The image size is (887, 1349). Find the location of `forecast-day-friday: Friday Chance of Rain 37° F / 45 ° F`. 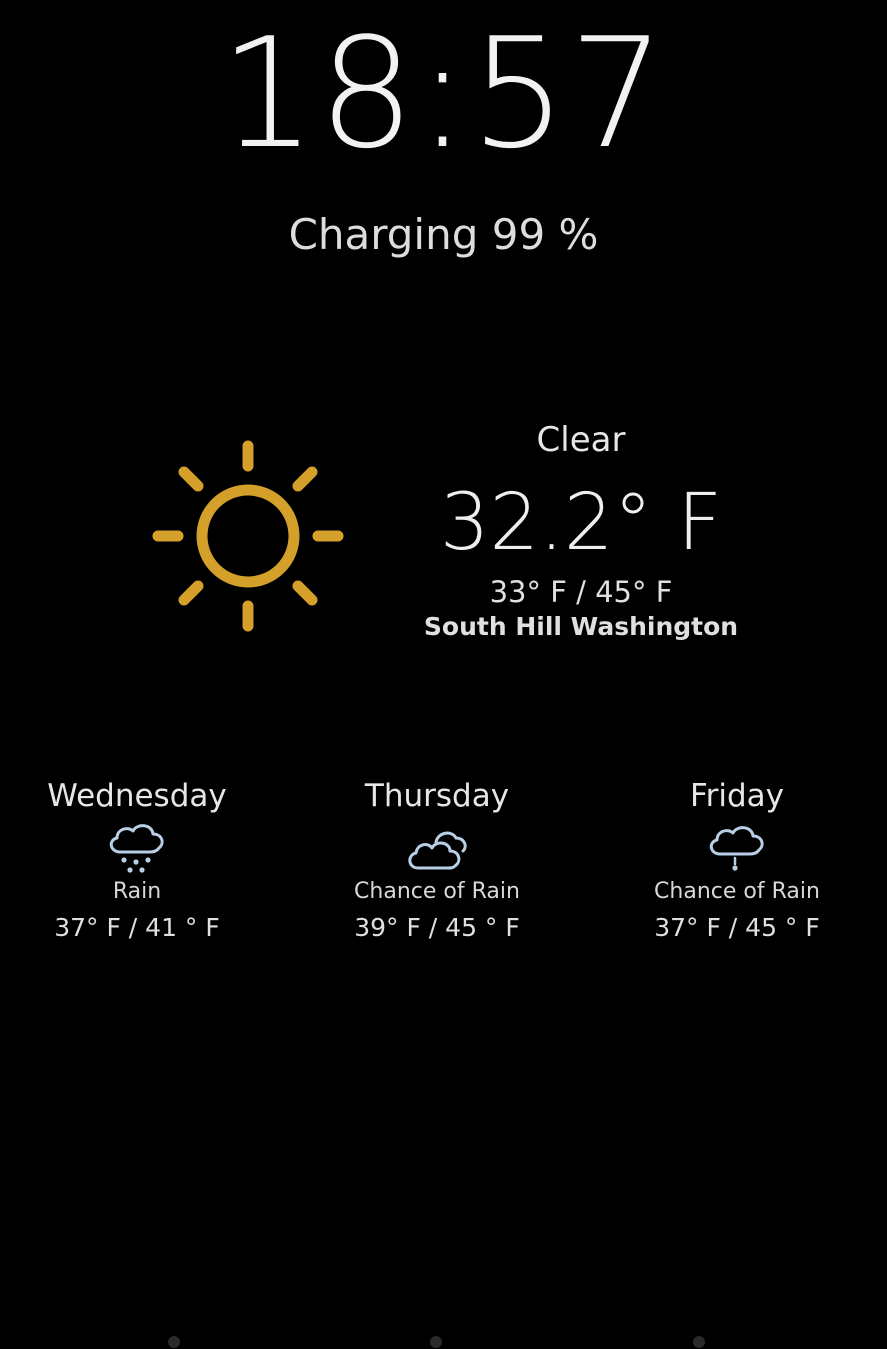

forecast-day-friday: Friday Chance of Rain 37° F / 45 ° F is located at coordinates (737, 860).